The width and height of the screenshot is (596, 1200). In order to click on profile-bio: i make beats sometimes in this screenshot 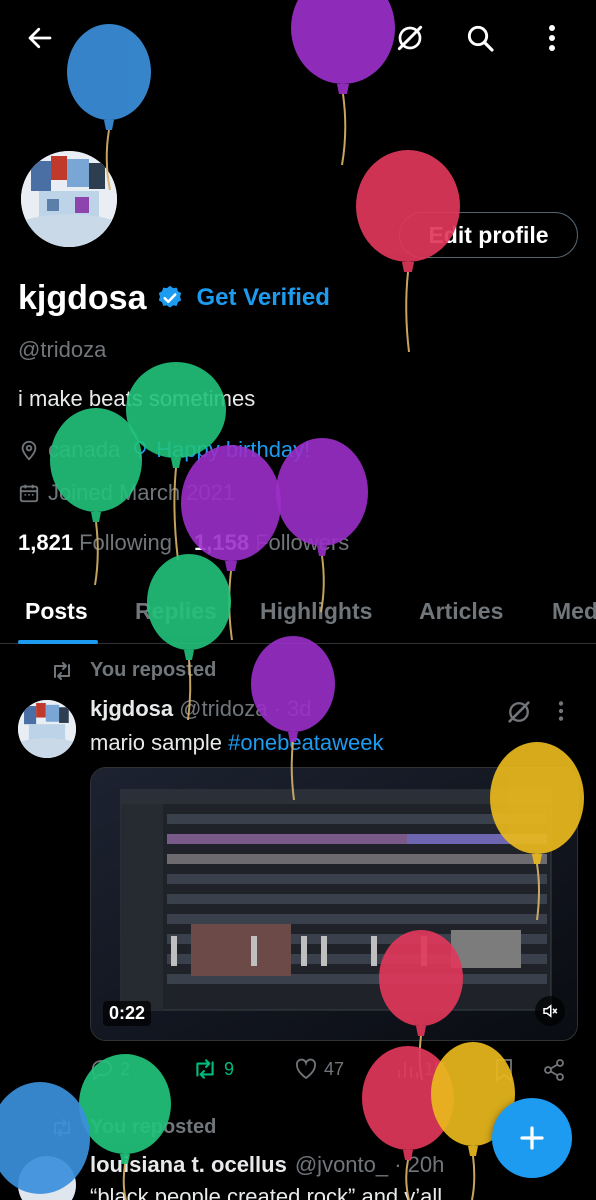, I will do `click(137, 398)`.